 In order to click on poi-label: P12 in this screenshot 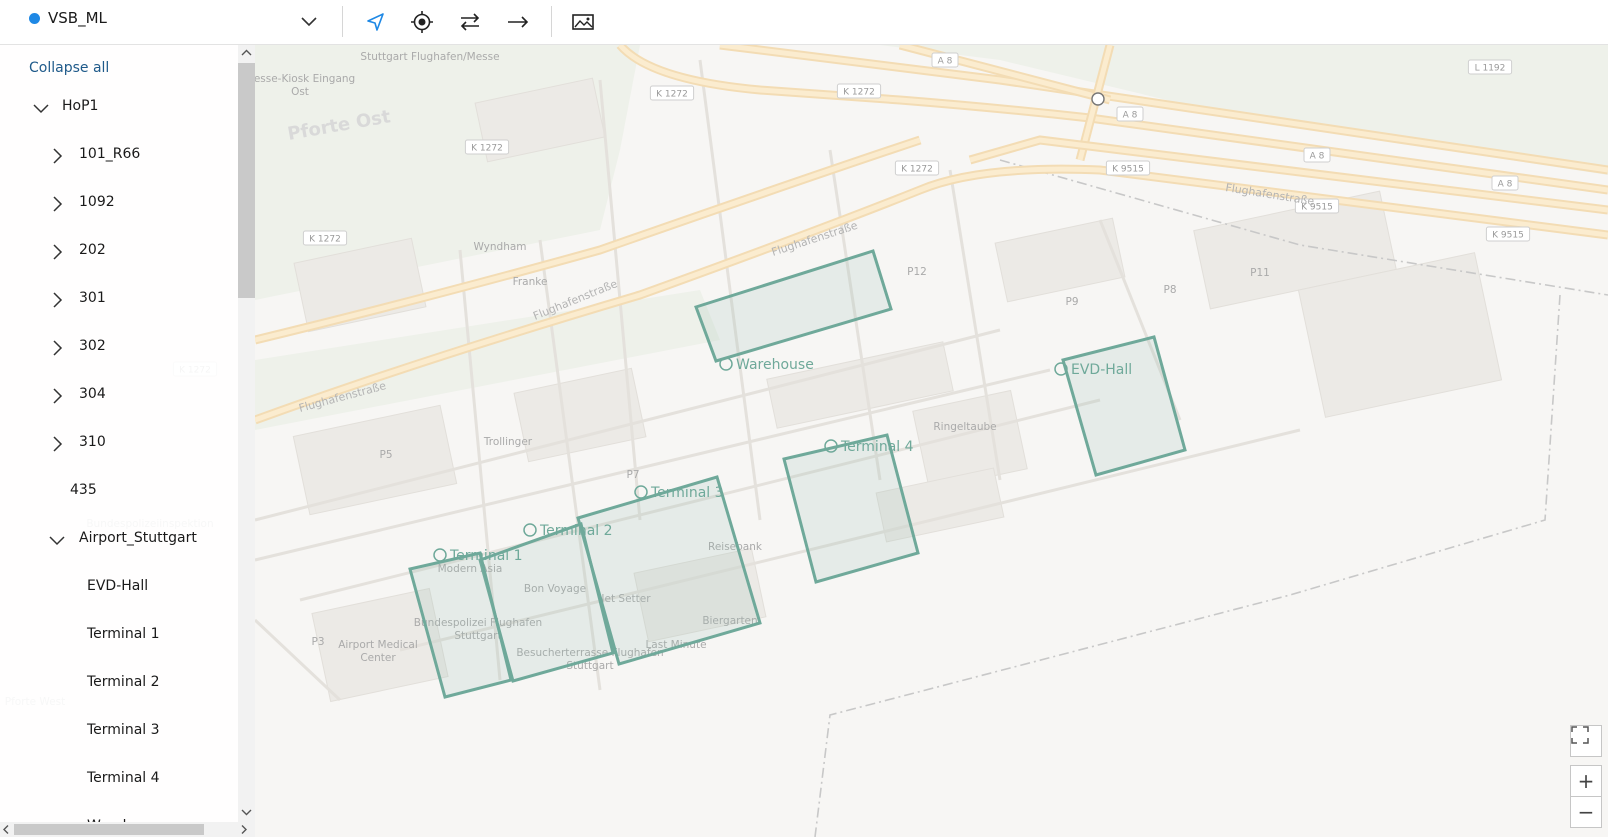, I will do `click(917, 272)`.